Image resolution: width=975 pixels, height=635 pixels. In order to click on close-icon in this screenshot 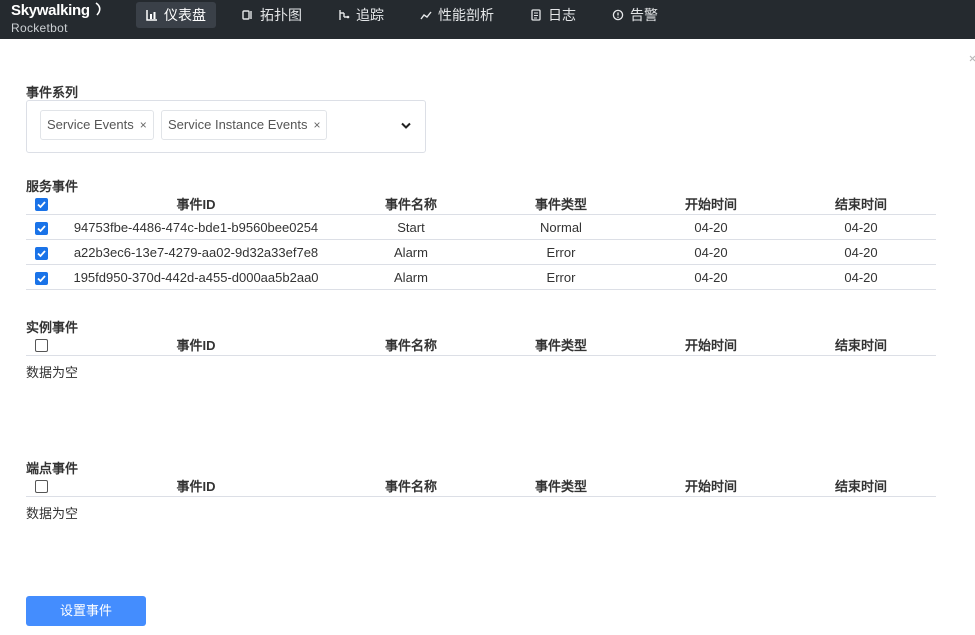, I will do `click(972, 60)`.